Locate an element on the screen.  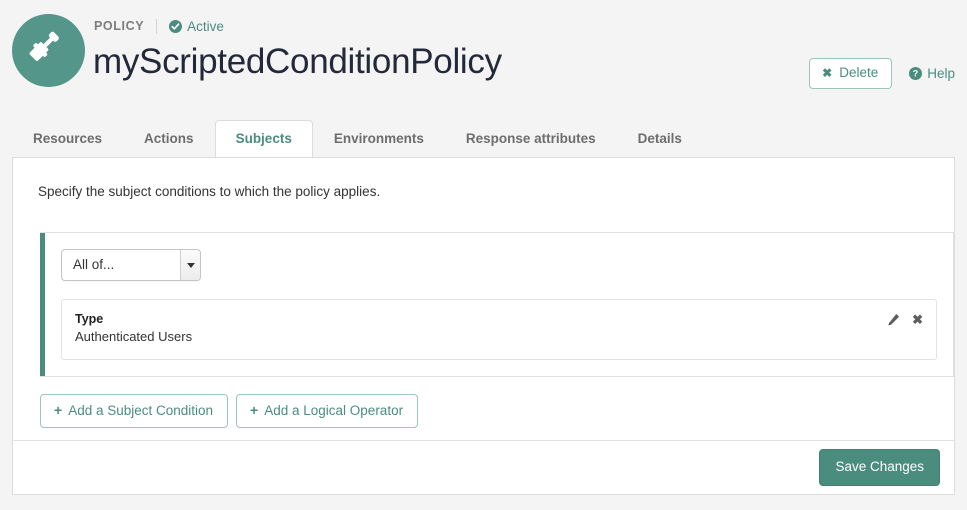
tab-label: Resources is located at coordinates (68, 138).